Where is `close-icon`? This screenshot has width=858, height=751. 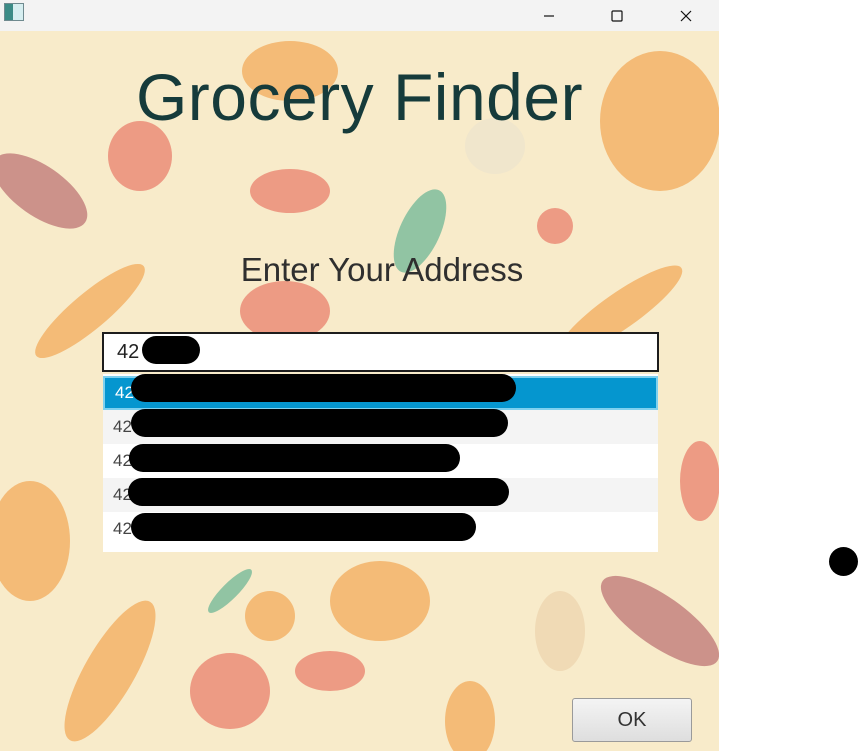 close-icon is located at coordinates (686, 15).